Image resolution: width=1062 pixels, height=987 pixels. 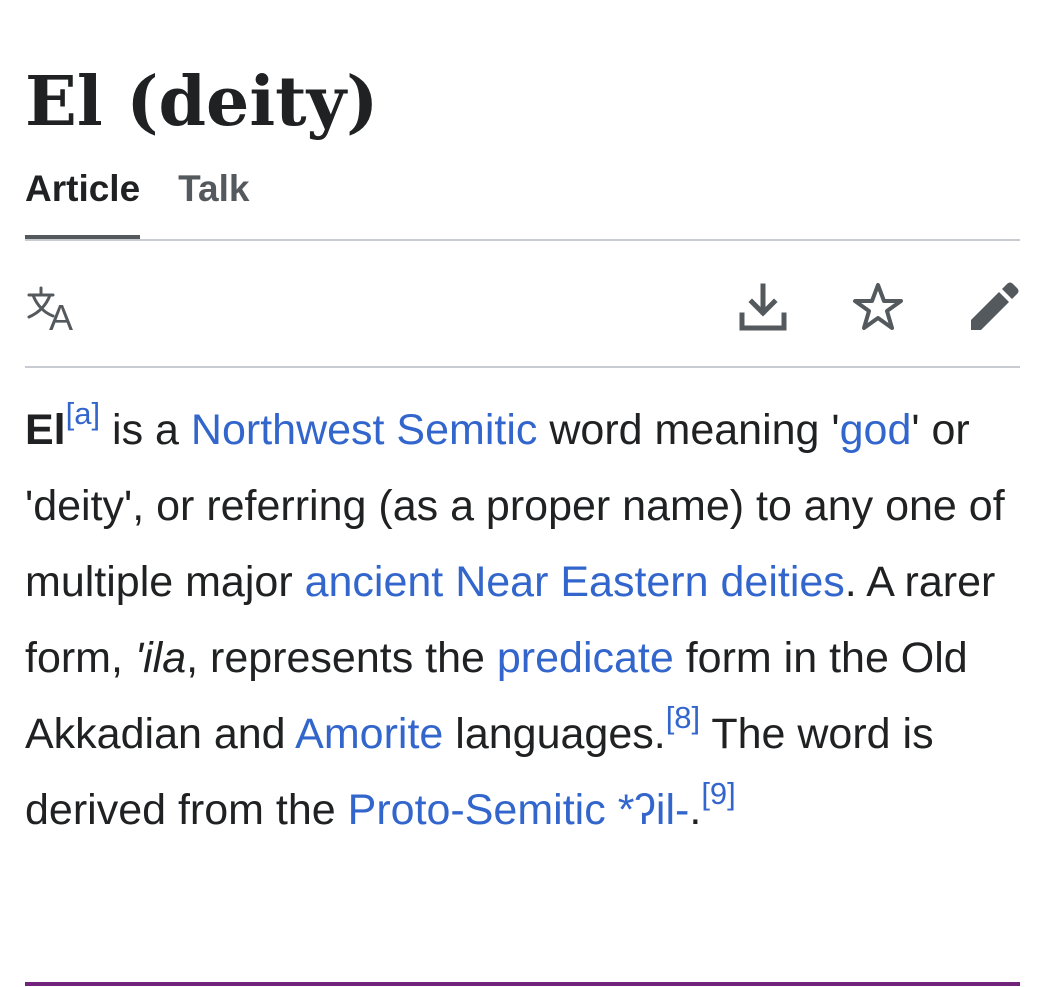 What do you see at coordinates (683, 717) in the screenshot?
I see `reference-8-link: [8]` at bounding box center [683, 717].